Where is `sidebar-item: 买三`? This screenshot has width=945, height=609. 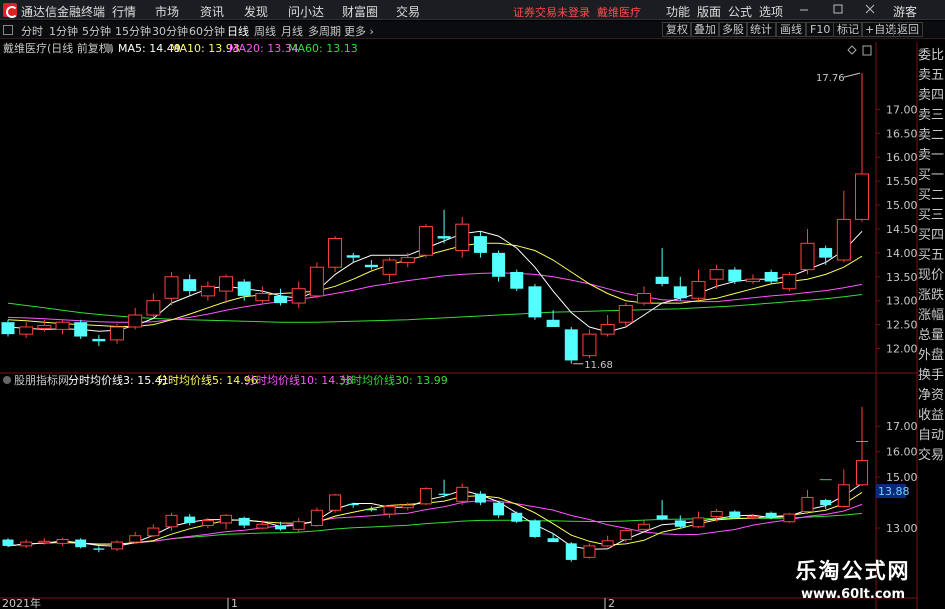
sidebar-item: 买三 is located at coordinates (931, 214).